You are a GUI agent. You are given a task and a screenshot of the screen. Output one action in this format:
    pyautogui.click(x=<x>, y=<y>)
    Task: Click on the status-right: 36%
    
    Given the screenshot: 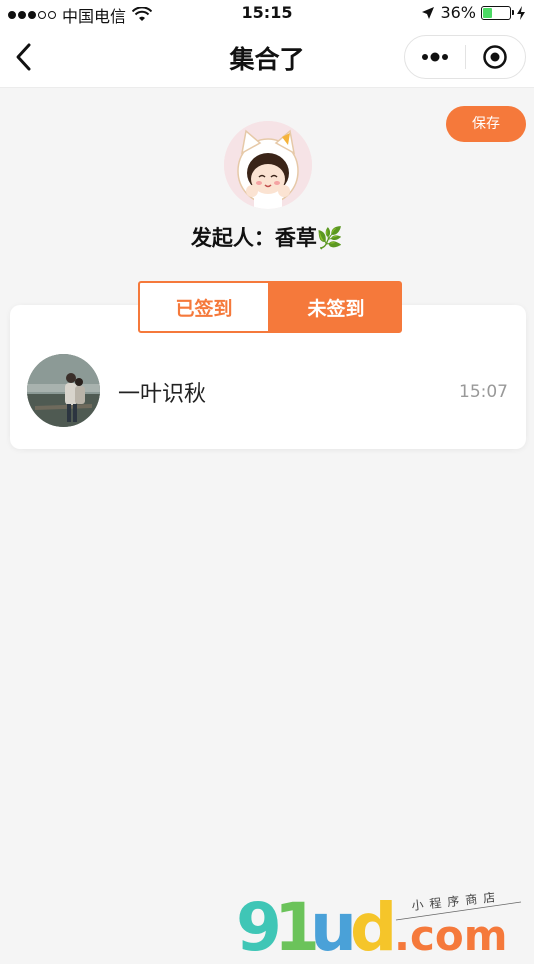 What is the action you would take?
    pyautogui.click(x=473, y=12)
    